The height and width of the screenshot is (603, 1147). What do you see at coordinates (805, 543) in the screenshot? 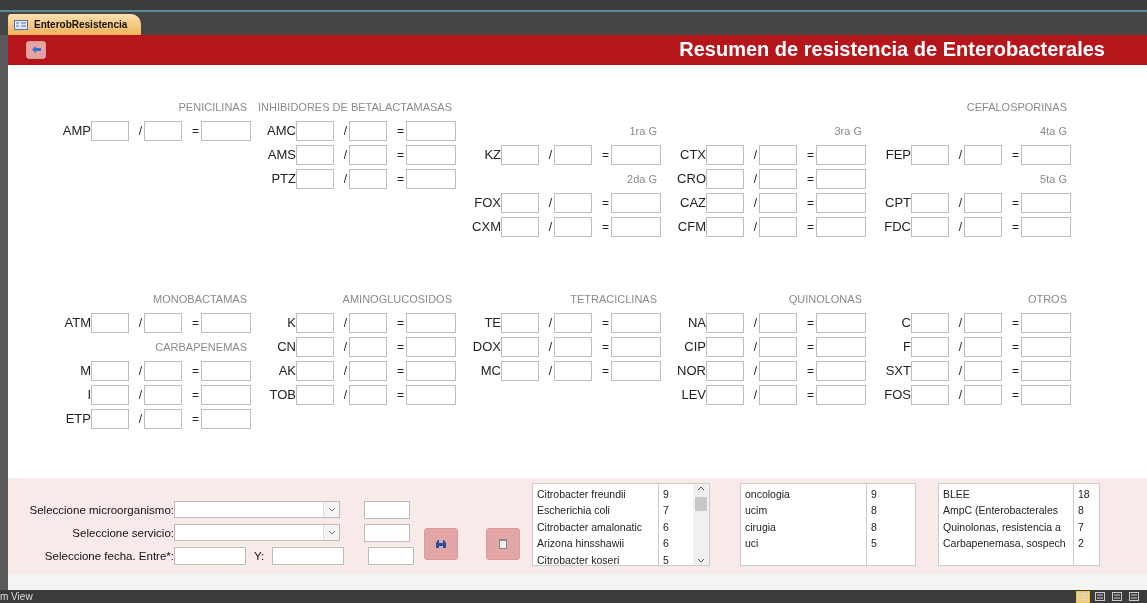
I see `list-item: uci` at bounding box center [805, 543].